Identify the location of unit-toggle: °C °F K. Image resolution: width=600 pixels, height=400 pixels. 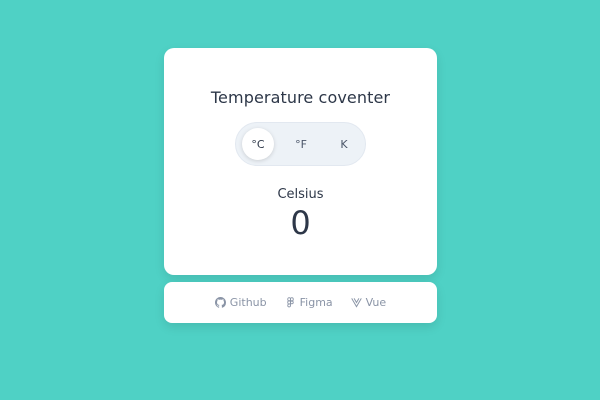
(300, 144).